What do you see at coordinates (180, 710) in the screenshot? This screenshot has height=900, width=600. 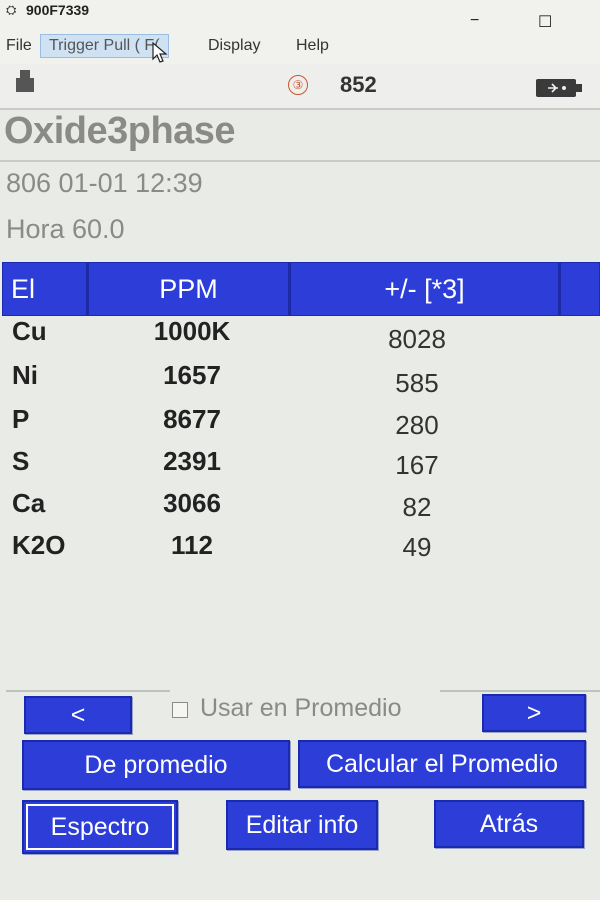 I see `checkbox-icon` at bounding box center [180, 710].